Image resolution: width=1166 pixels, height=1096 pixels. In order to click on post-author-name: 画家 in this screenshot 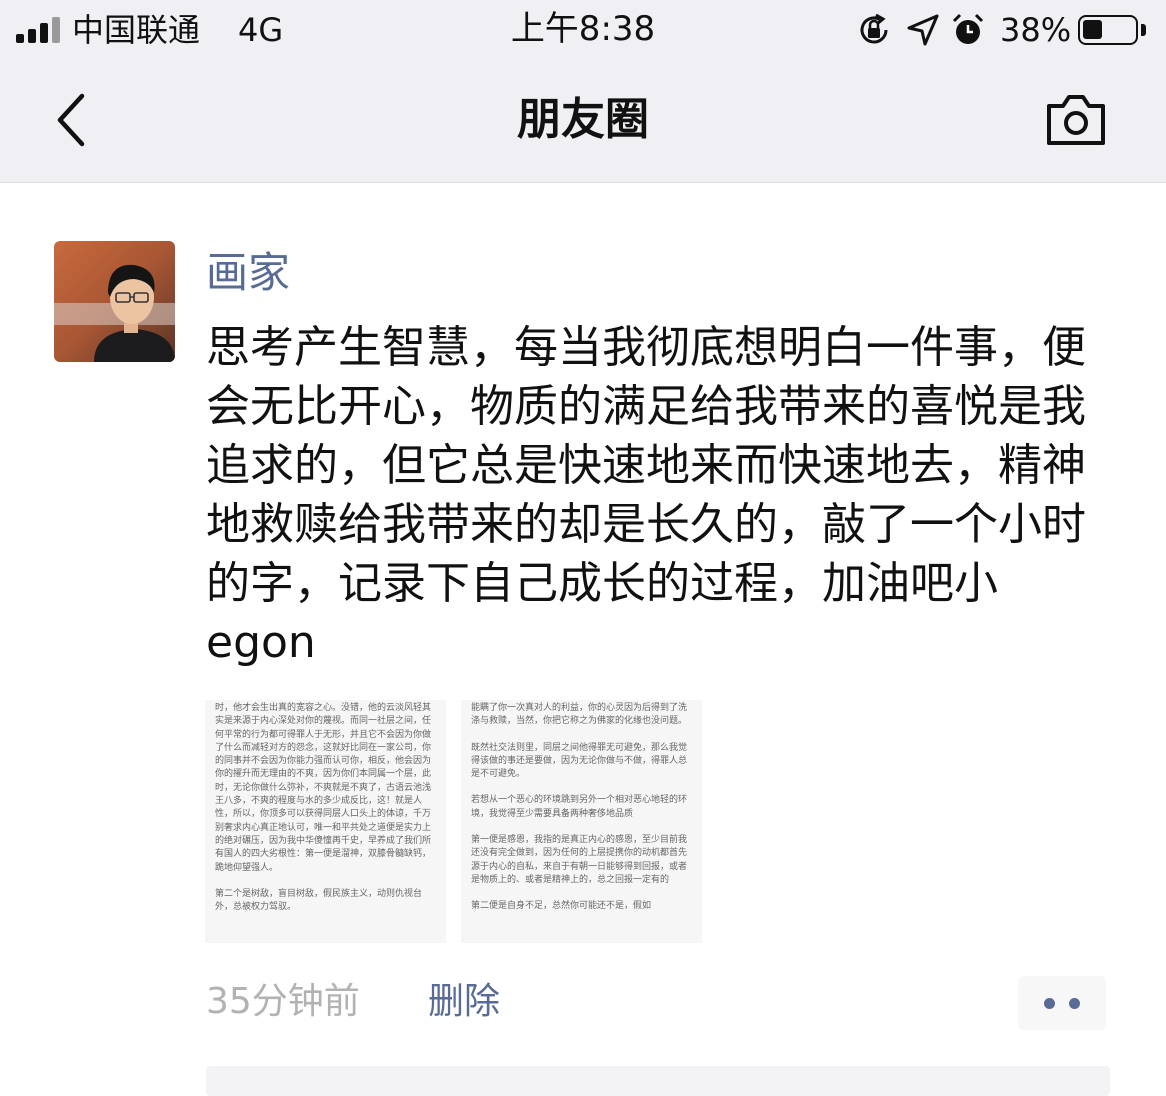, I will do `click(248, 273)`.